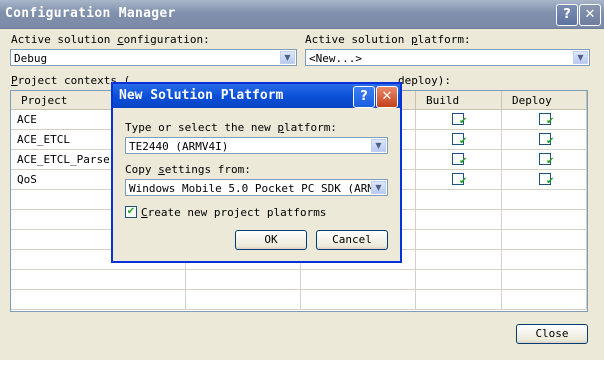  What do you see at coordinates (153, 57) in the screenshot?
I see `active-configuration-select: Debug ▼` at bounding box center [153, 57].